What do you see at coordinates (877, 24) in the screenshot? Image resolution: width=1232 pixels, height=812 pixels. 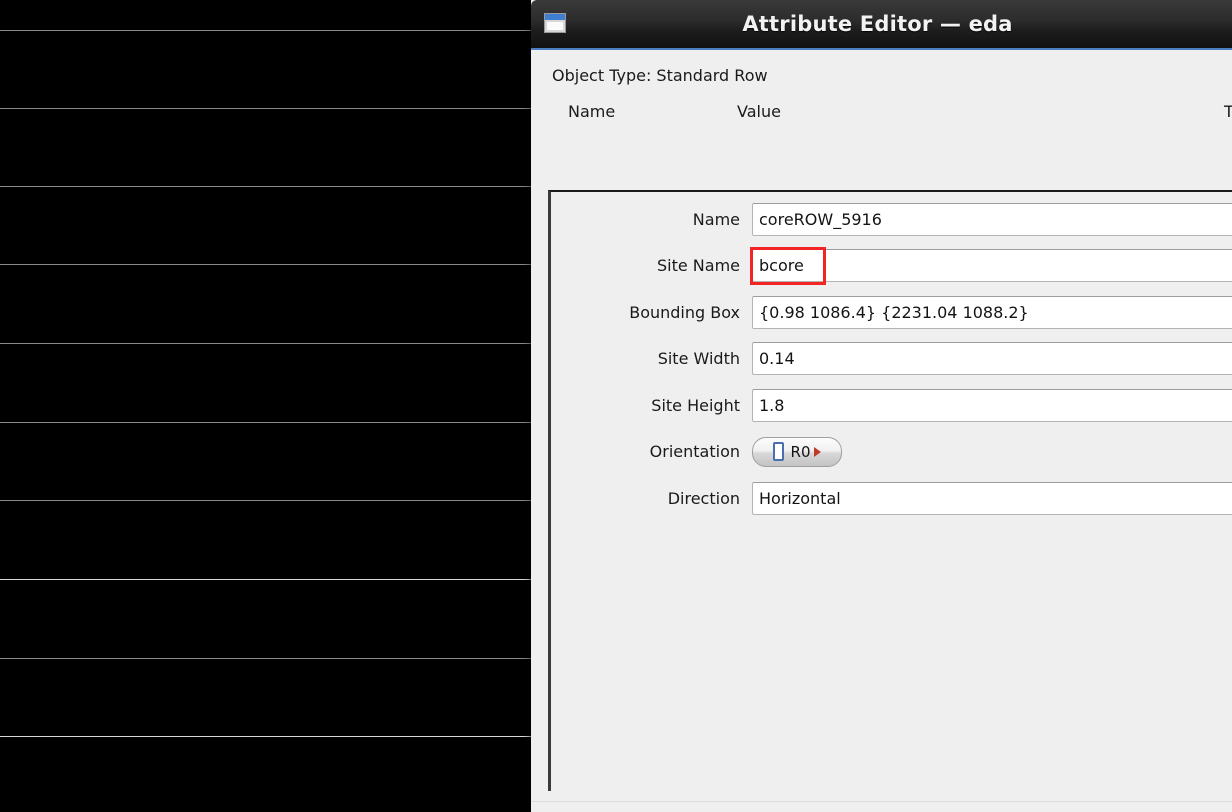 I see `dialog-title: Attribute Editor — eda` at bounding box center [877, 24].